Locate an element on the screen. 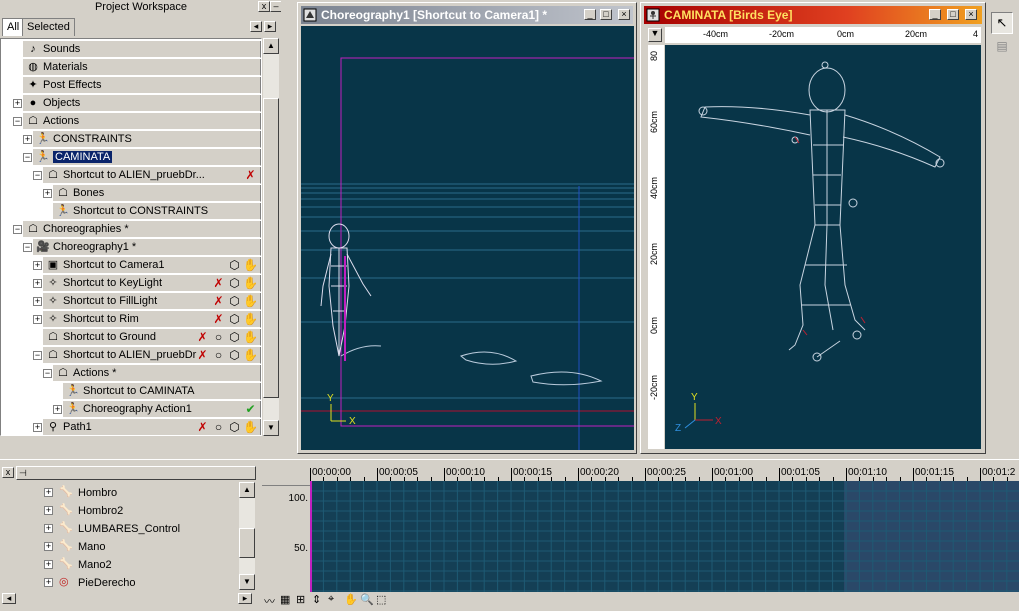 This screenshot has height=611, width=1019. tree-item: + ● Objects is located at coordinates (131, 103).